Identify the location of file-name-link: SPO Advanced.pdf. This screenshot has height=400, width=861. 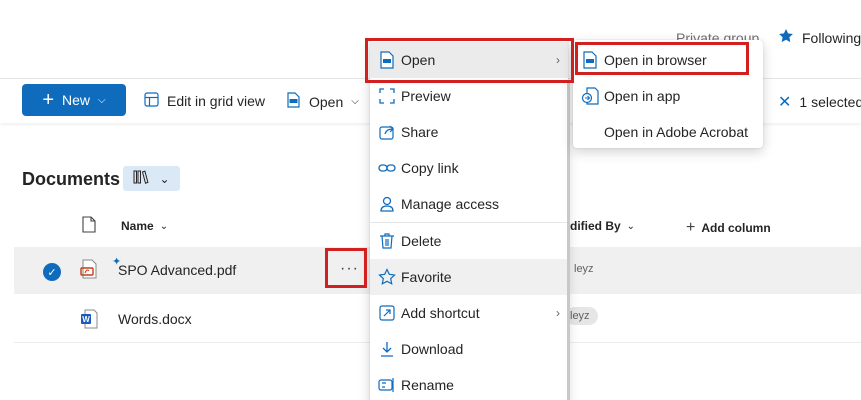
(177, 270).